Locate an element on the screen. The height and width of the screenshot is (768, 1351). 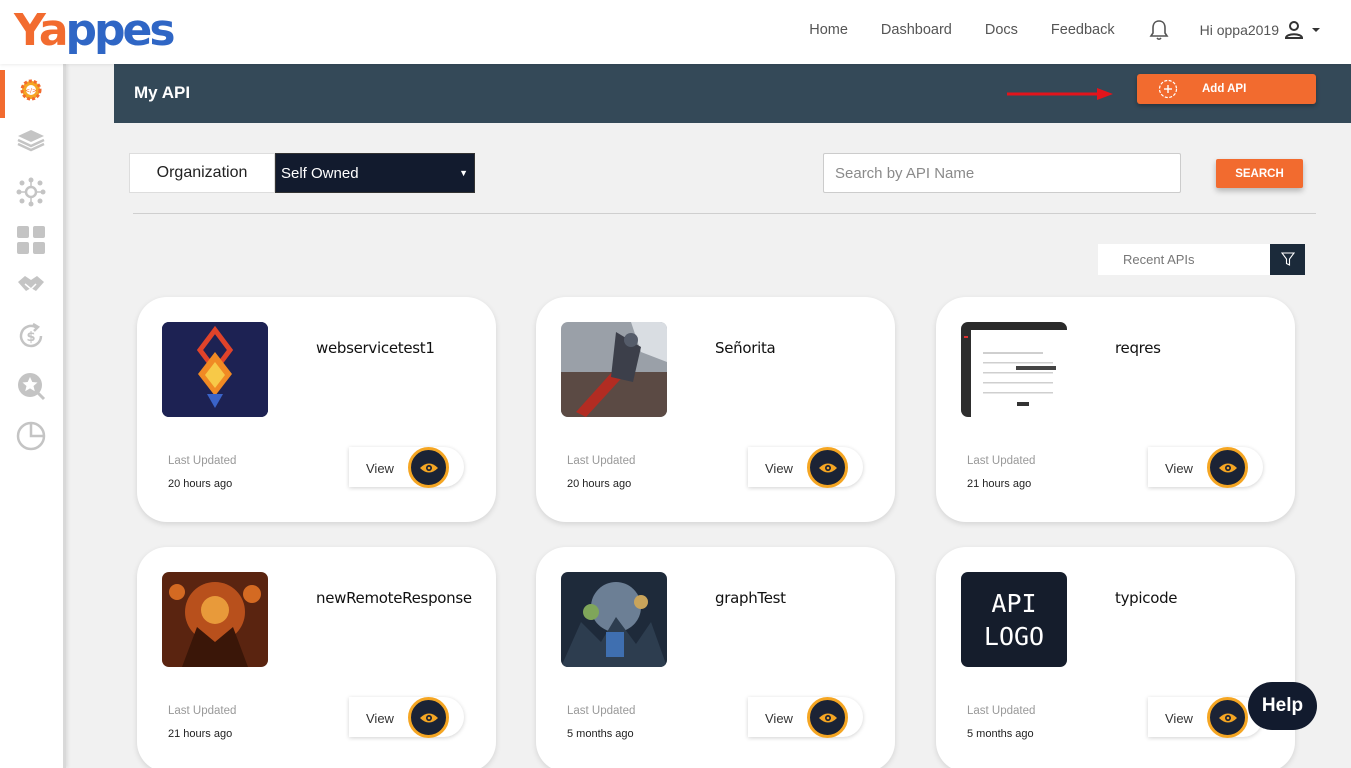
organization-select: Self Owned ▼ is located at coordinates (375, 173).